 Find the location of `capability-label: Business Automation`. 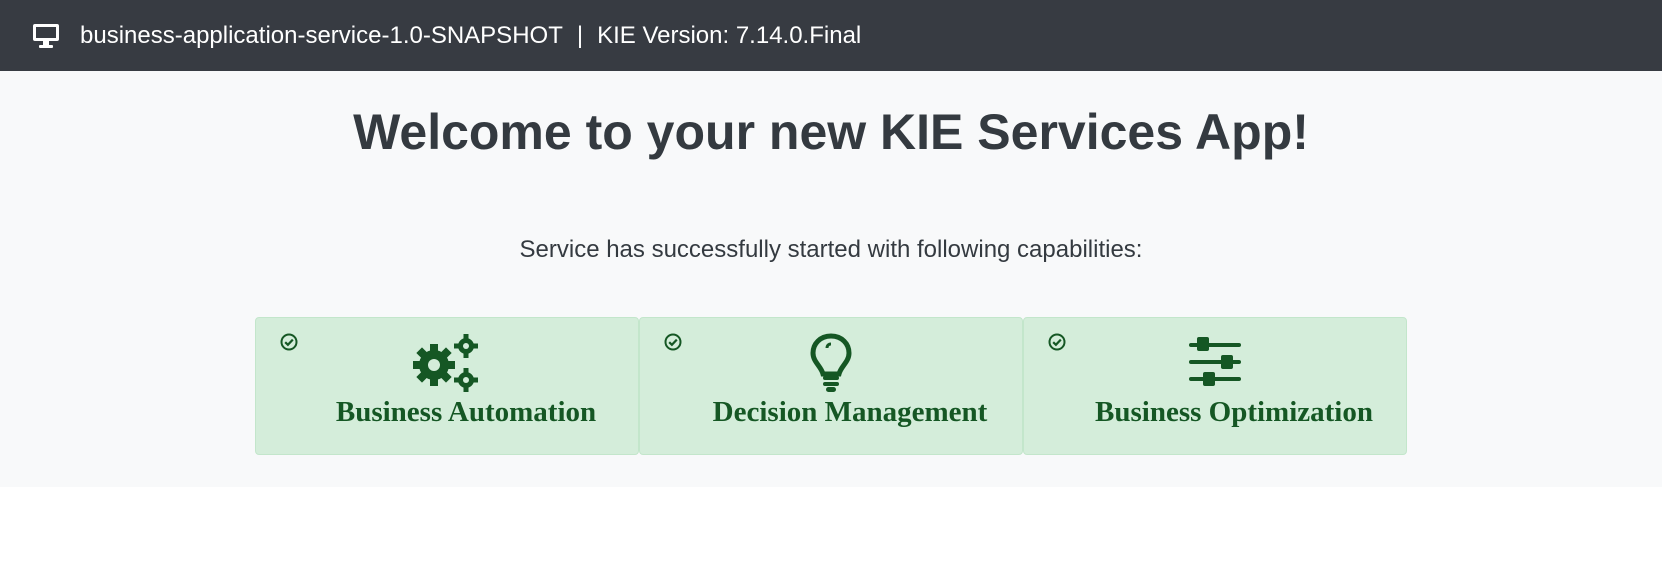

capability-label: Business Automation is located at coordinates (466, 412).